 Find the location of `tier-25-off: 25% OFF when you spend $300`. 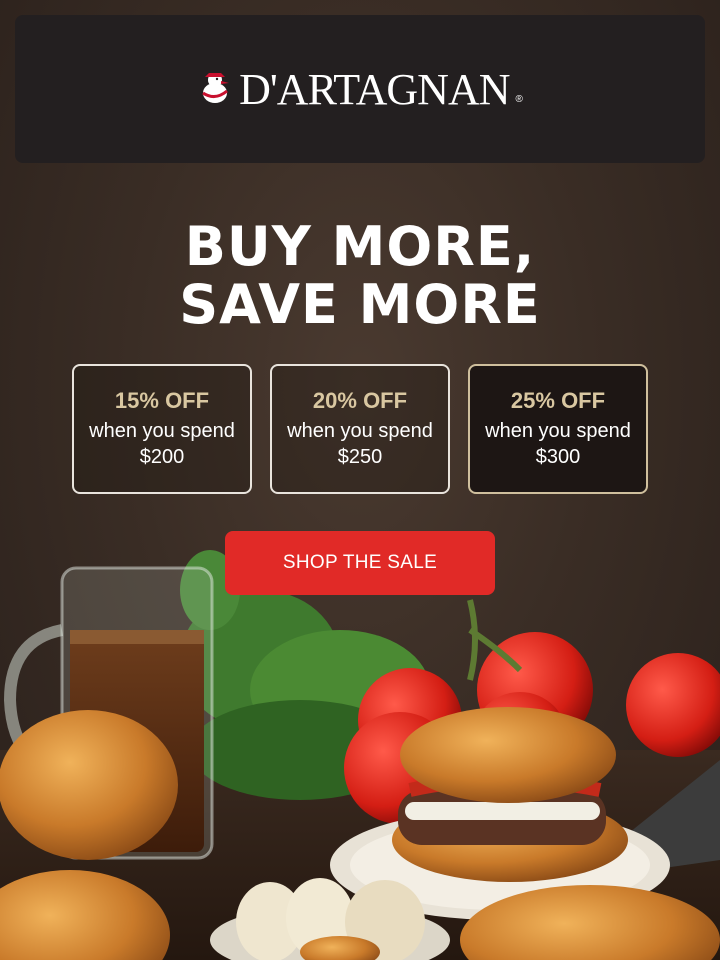

tier-25-off: 25% OFF when you spend $300 is located at coordinates (558, 429).